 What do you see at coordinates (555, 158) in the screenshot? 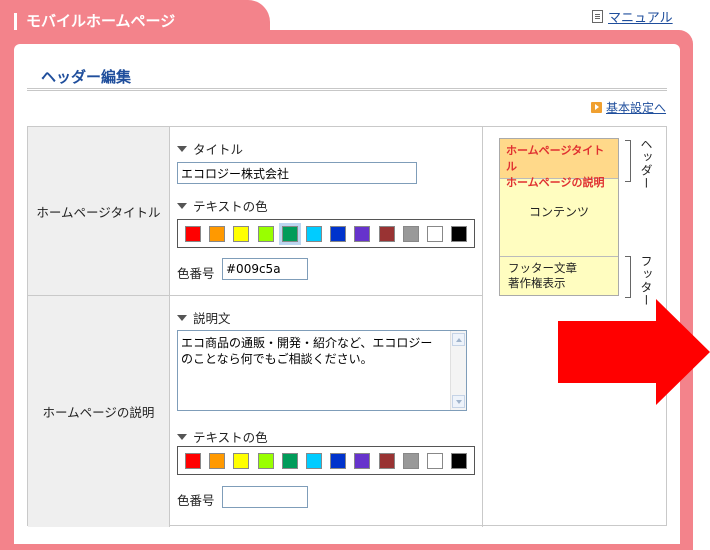
I see `preview-header-title: ホームページタイトル` at bounding box center [555, 158].